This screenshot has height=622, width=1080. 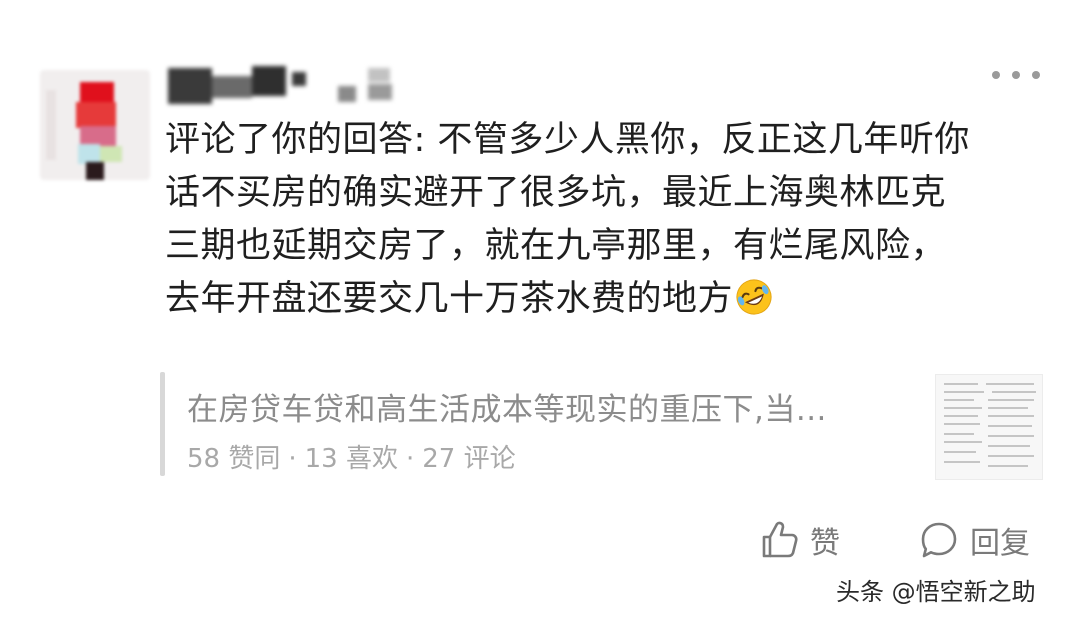 I want to click on like-label: 赞, so click(x=825, y=543).